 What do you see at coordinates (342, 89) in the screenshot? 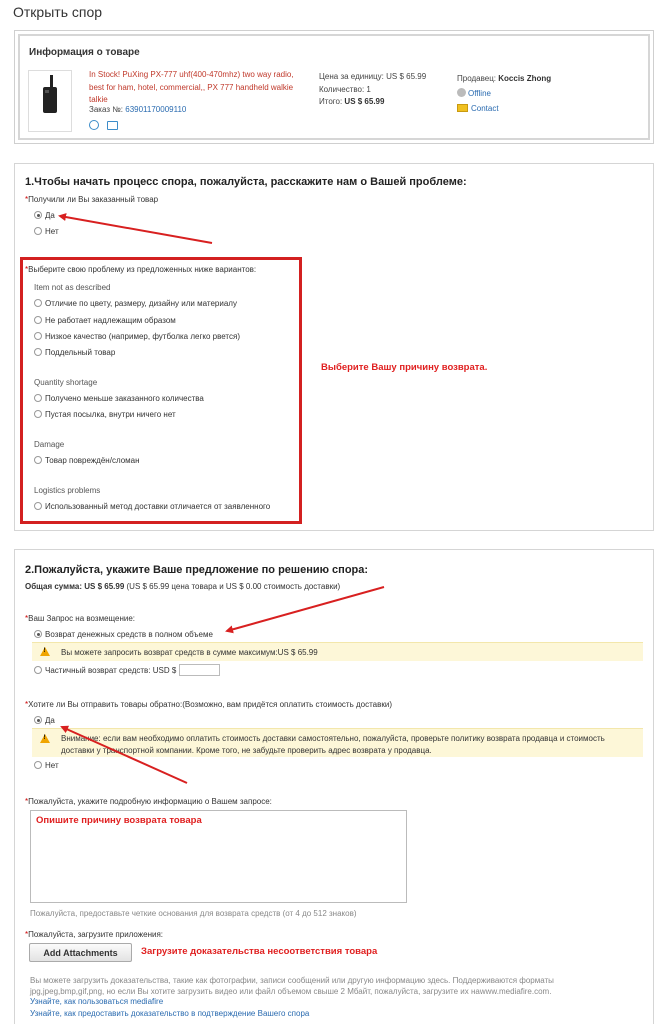
I see `quantity-label: Количество:` at bounding box center [342, 89].